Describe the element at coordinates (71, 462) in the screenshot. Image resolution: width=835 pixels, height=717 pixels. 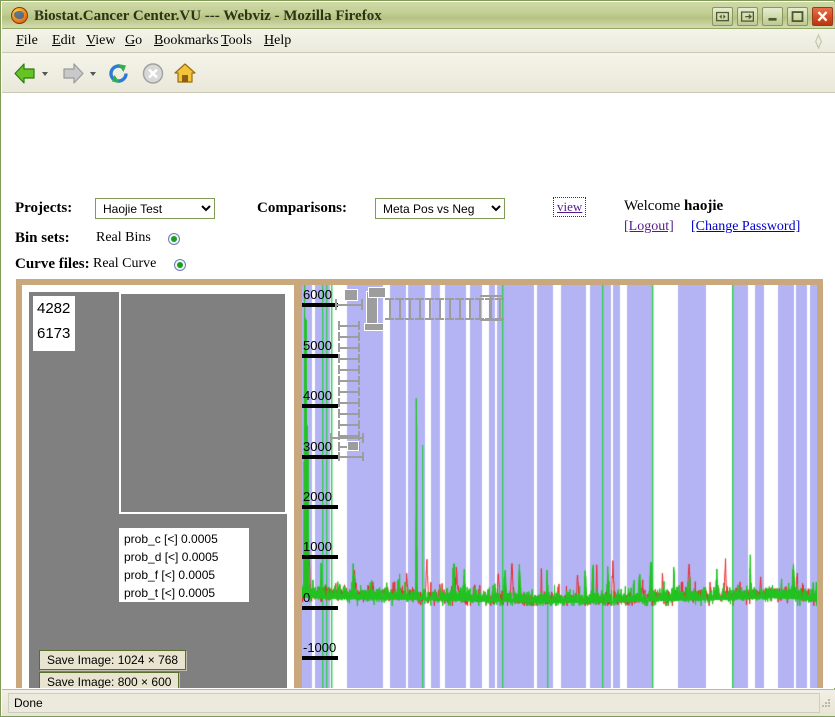
I see `annotation-column: 4282 6173` at that location.